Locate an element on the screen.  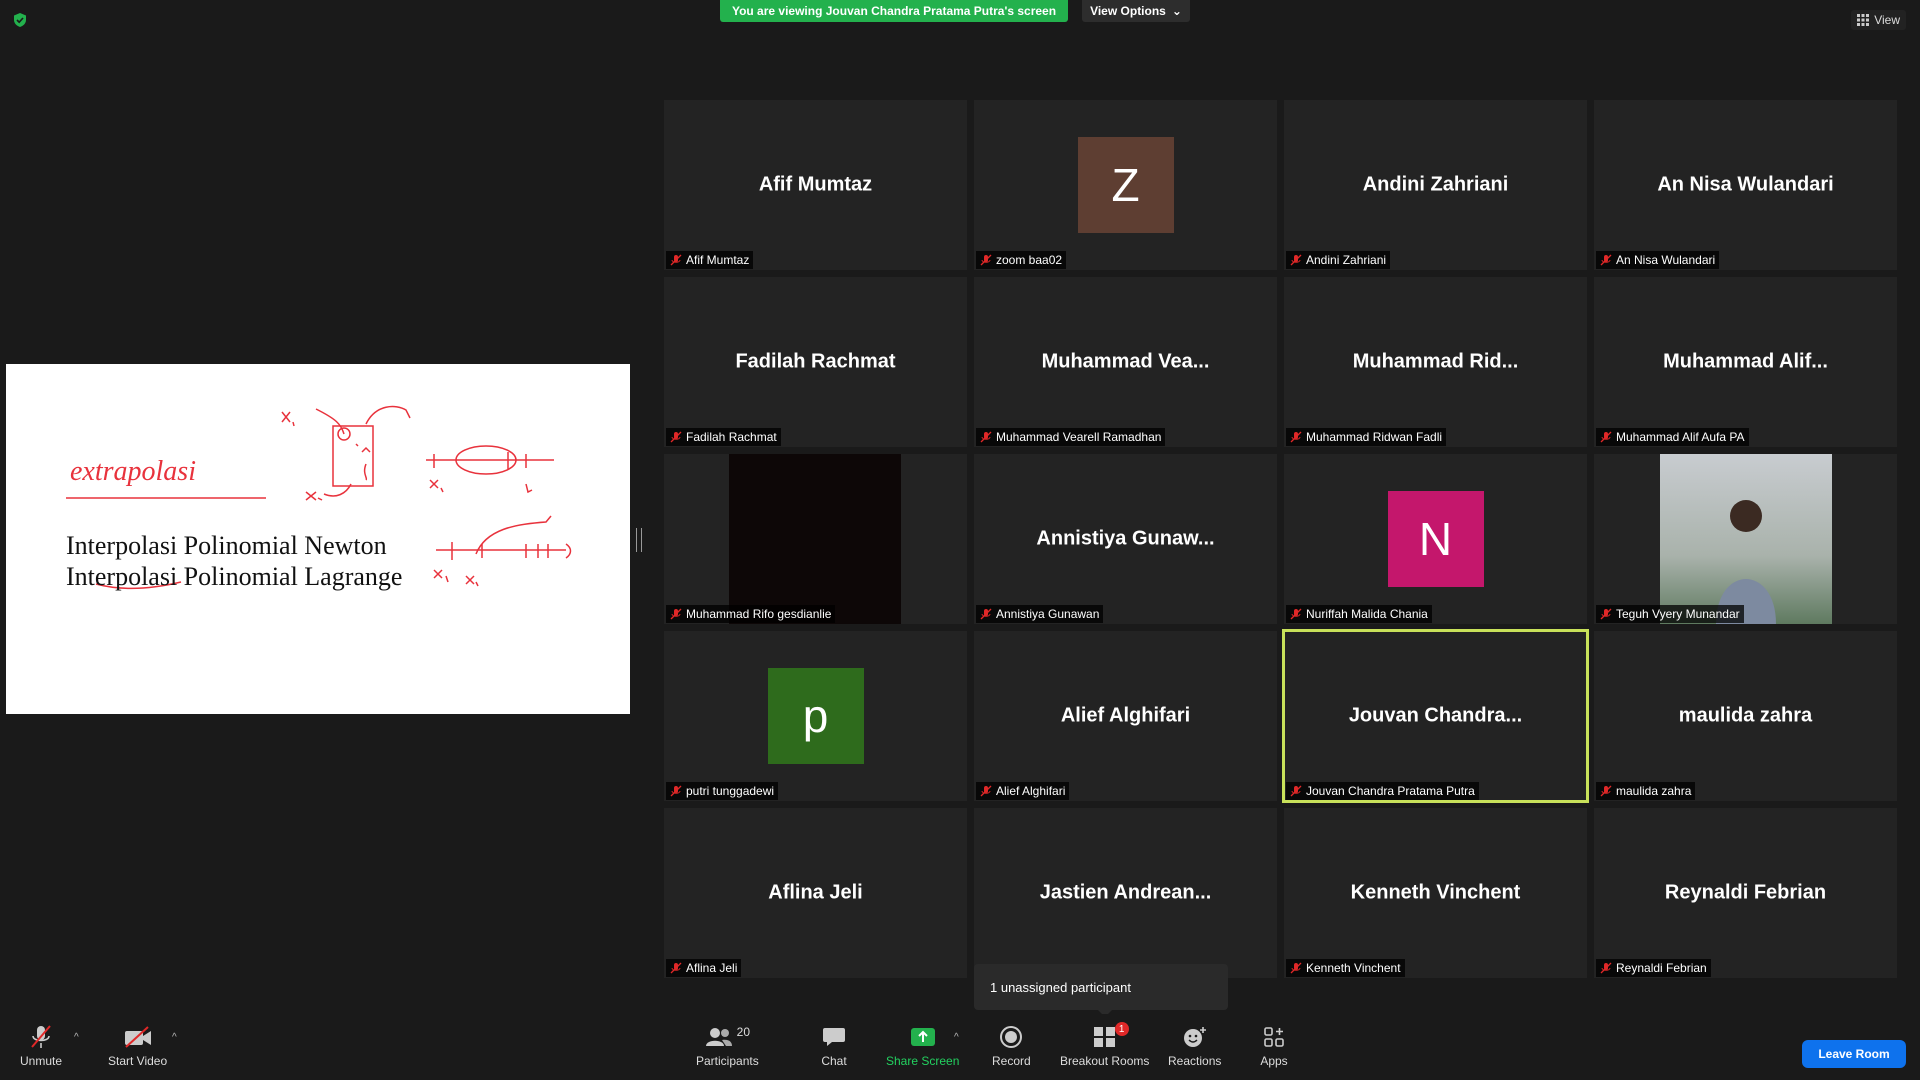
chat-label: Chat is located at coordinates (834, 1061).